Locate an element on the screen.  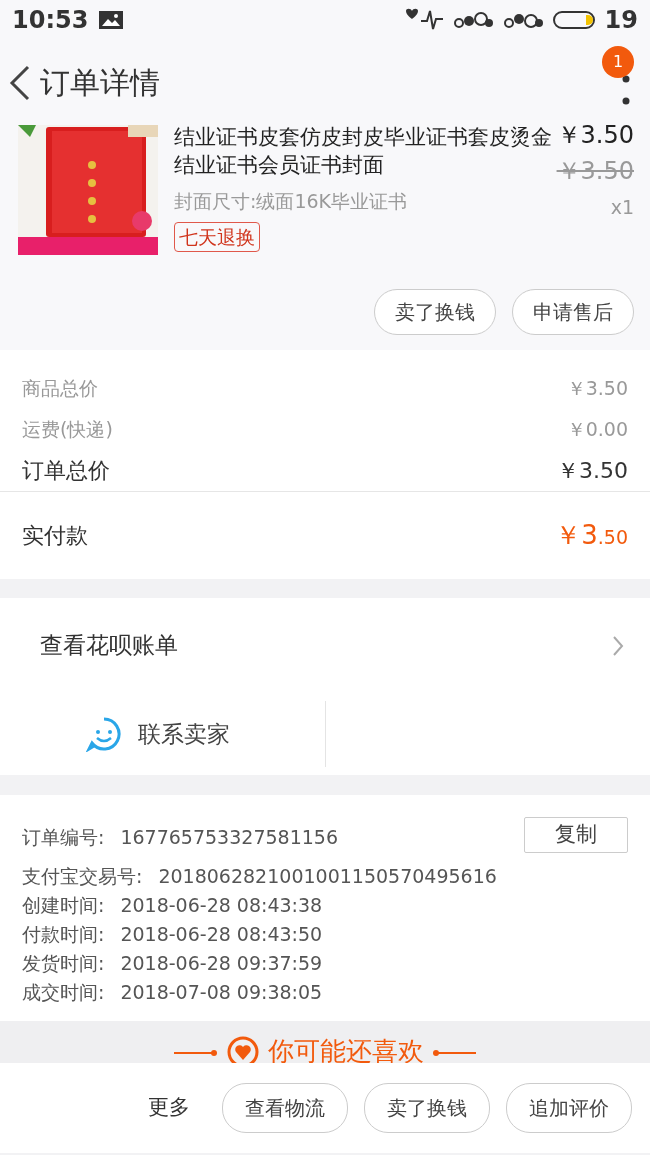
price-label: 商品总价 is located at coordinates (60, 389).